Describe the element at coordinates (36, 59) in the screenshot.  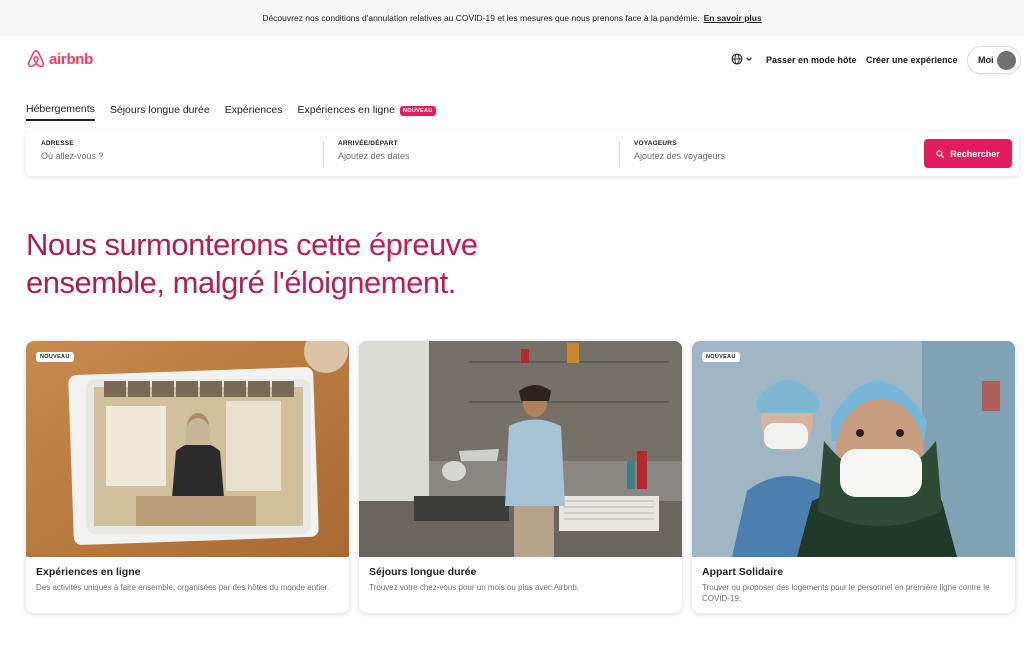
I see `airbnb-belo-icon` at that location.